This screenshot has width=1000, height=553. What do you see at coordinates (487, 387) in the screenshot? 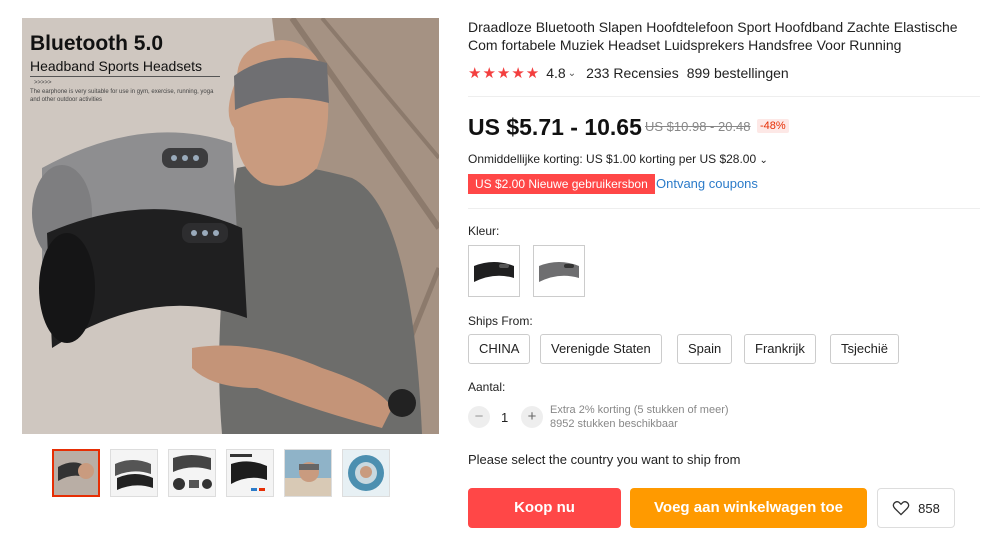
I see `quantity-label: Aantal:` at bounding box center [487, 387].